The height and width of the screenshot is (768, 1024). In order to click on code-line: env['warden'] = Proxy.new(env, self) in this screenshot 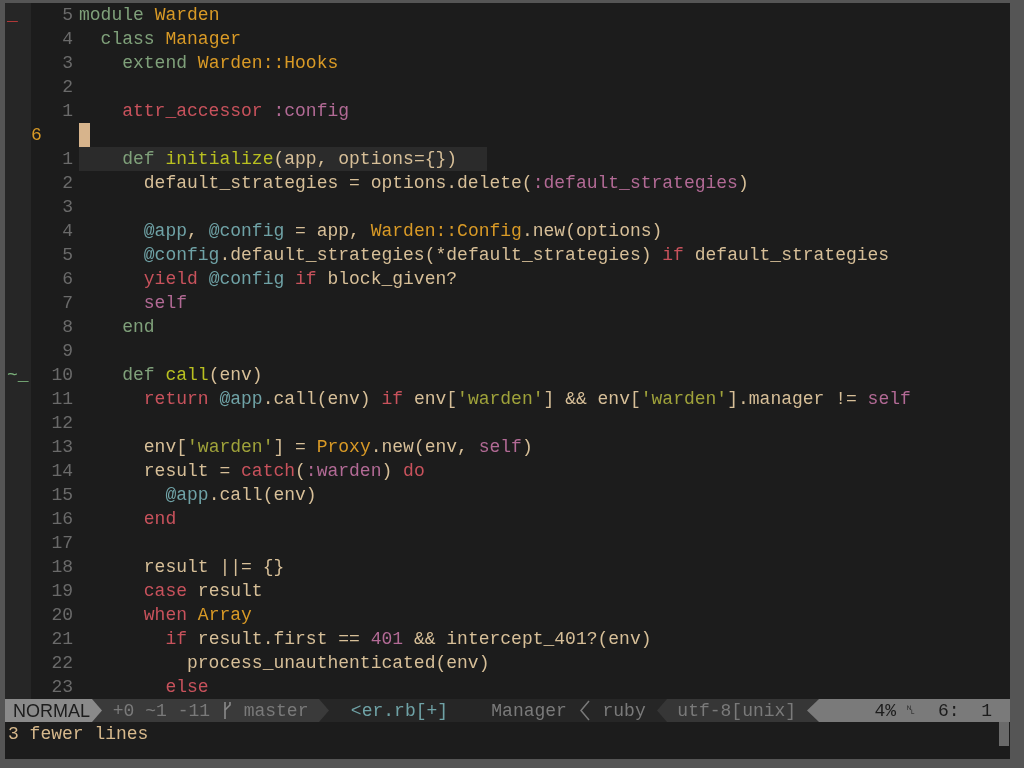, I will do `click(337, 447)`.